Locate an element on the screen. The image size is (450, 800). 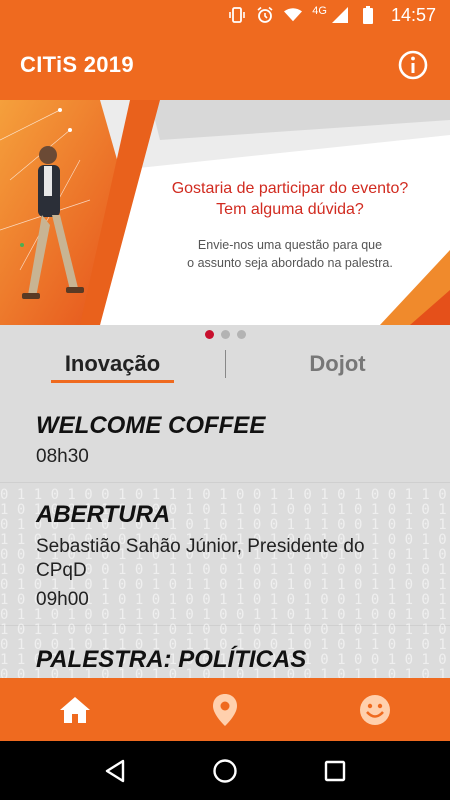
tab-separator is located at coordinates (225, 364).